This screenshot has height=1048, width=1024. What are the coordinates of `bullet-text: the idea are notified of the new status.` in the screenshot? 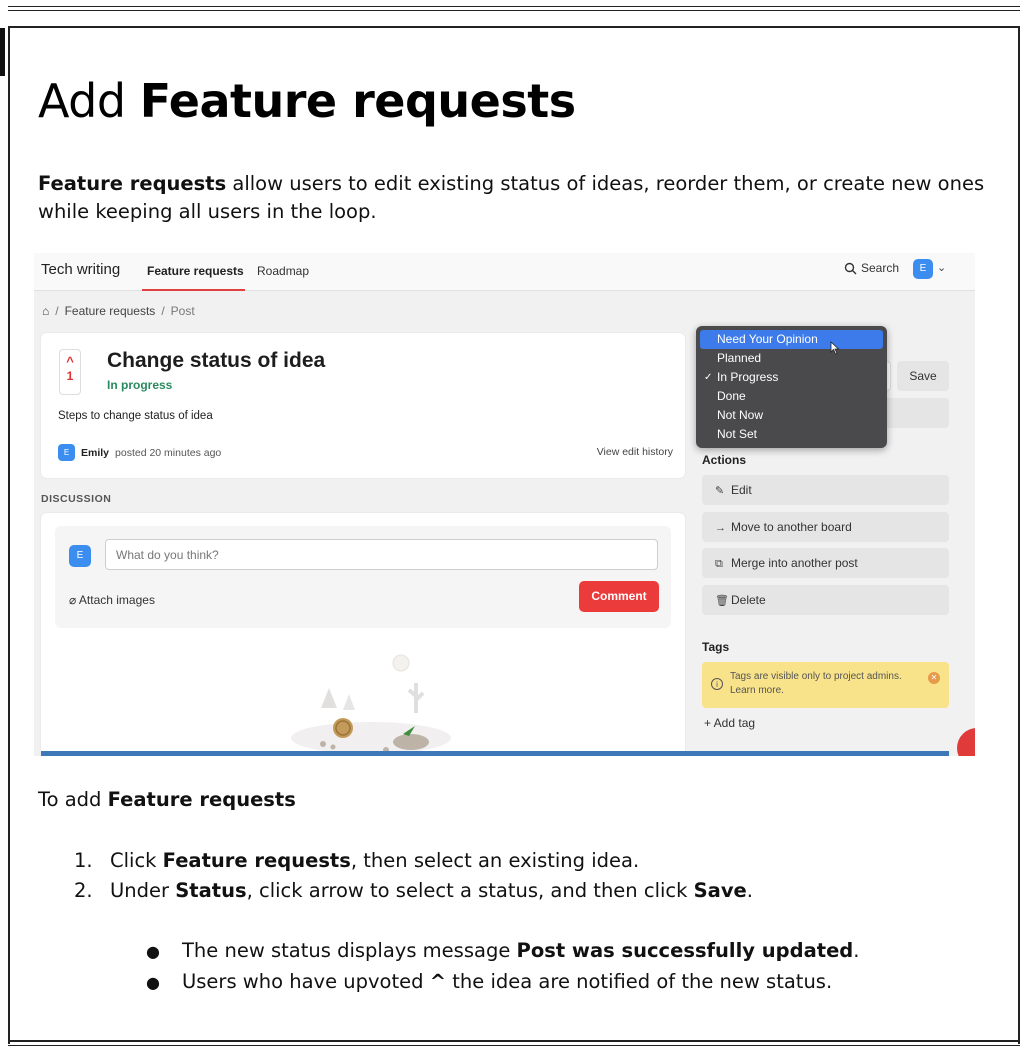 It's located at (639, 981).